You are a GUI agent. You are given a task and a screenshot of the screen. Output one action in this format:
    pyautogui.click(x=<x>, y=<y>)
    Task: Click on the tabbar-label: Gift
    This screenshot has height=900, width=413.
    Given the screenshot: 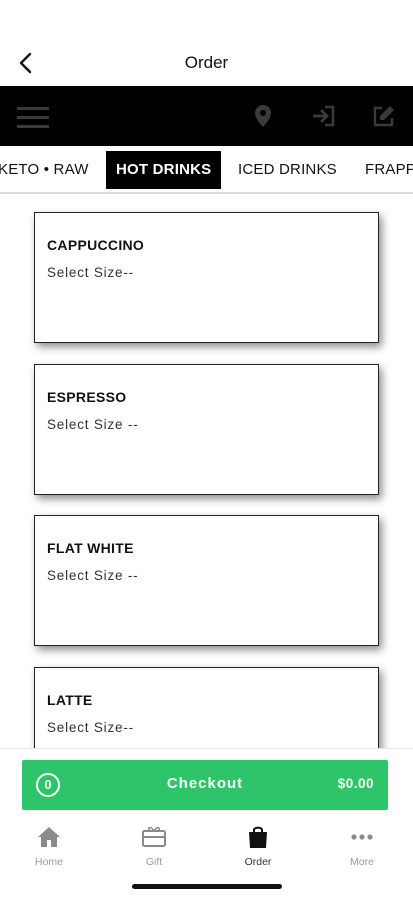 What is the action you would take?
    pyautogui.click(x=154, y=862)
    